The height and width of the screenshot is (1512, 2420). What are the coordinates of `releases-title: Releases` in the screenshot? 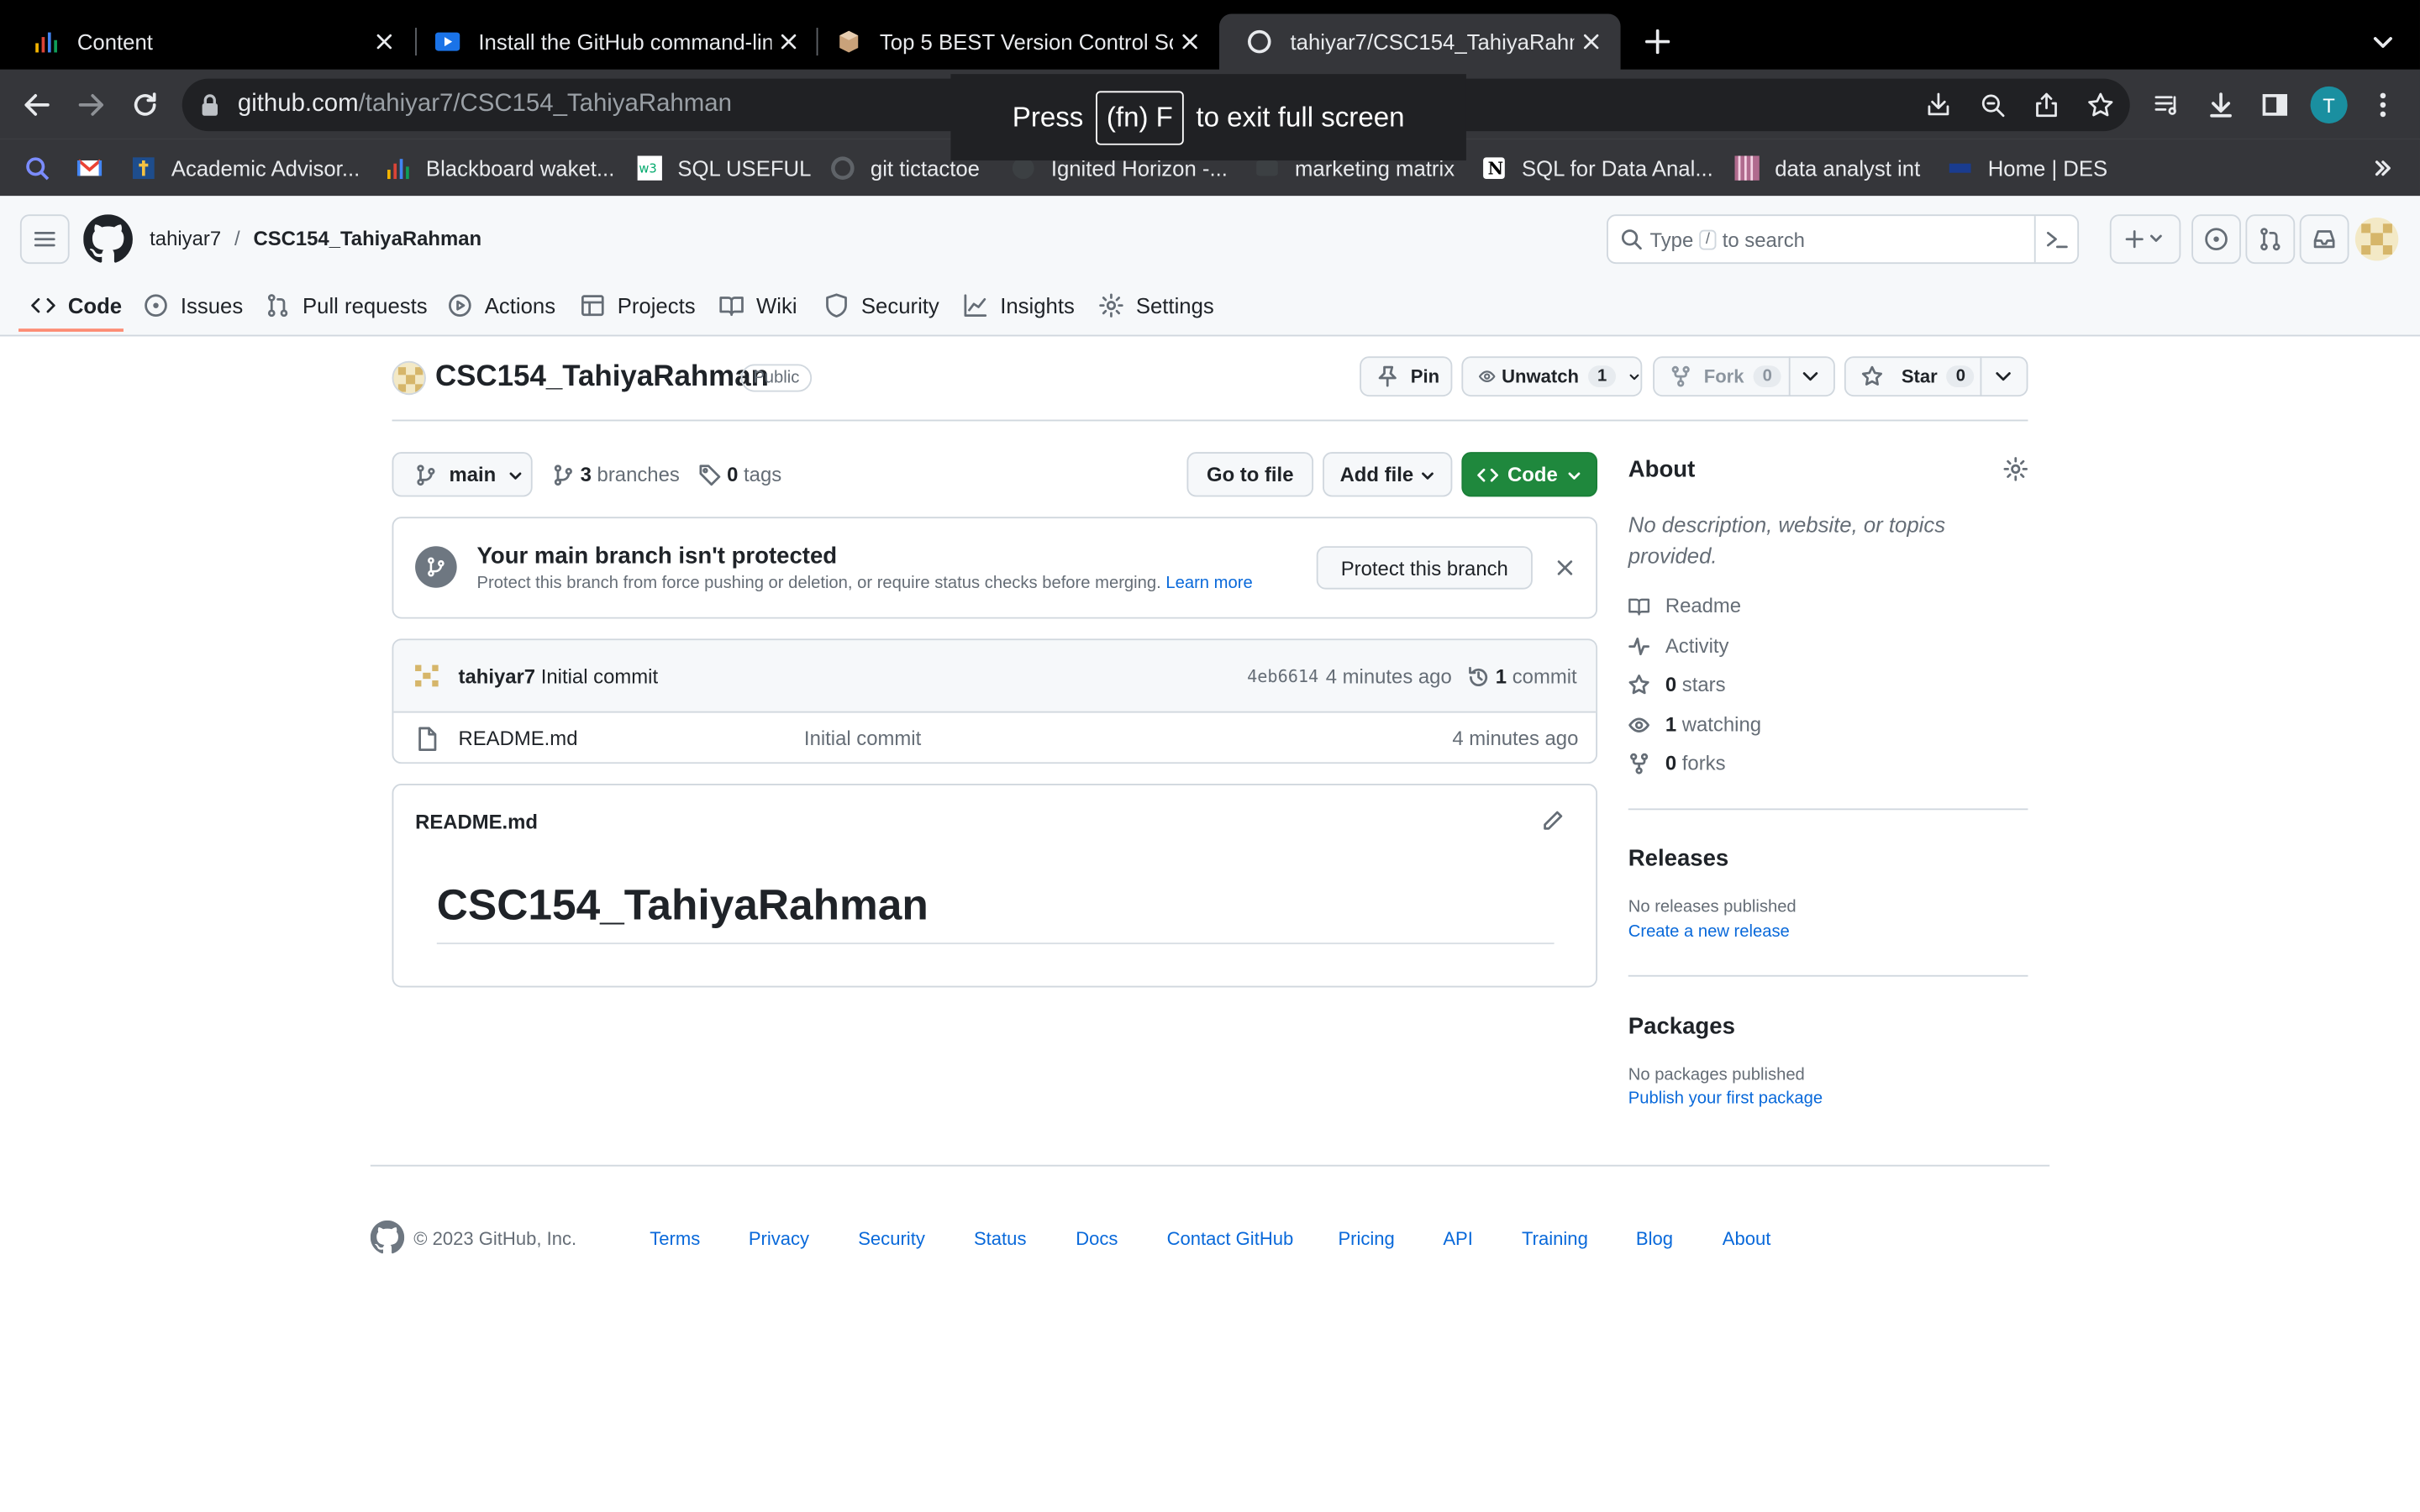 It's located at (1679, 859).